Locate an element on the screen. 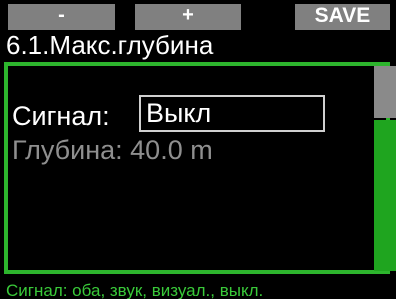 Image resolution: width=396 pixels, height=299 pixels. depth-row: Глубина: 40.0 m is located at coordinates (112, 150).